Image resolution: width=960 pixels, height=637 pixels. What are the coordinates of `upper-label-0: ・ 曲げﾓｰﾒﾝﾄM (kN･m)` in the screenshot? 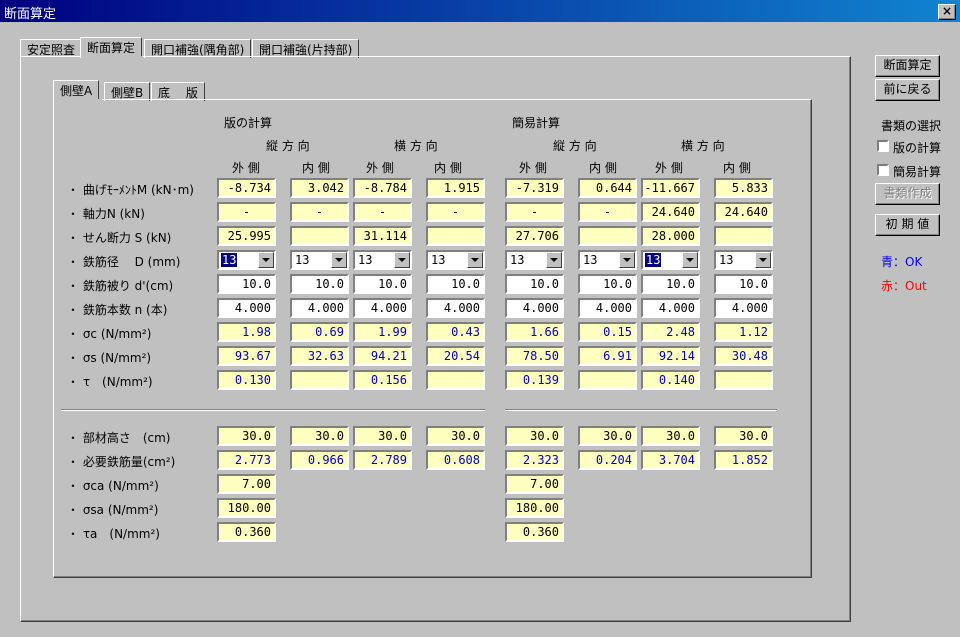 It's located at (130, 190).